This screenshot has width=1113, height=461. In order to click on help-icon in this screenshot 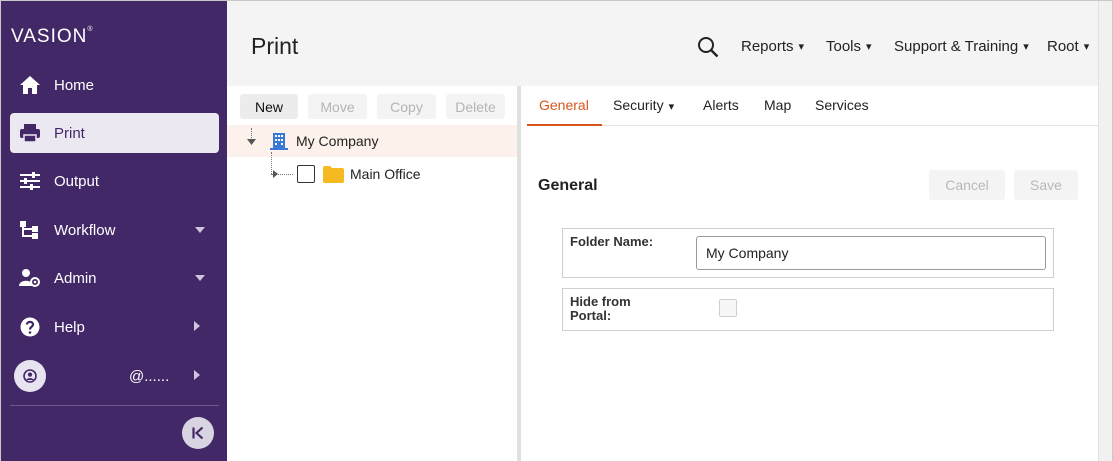, I will do `click(30, 327)`.